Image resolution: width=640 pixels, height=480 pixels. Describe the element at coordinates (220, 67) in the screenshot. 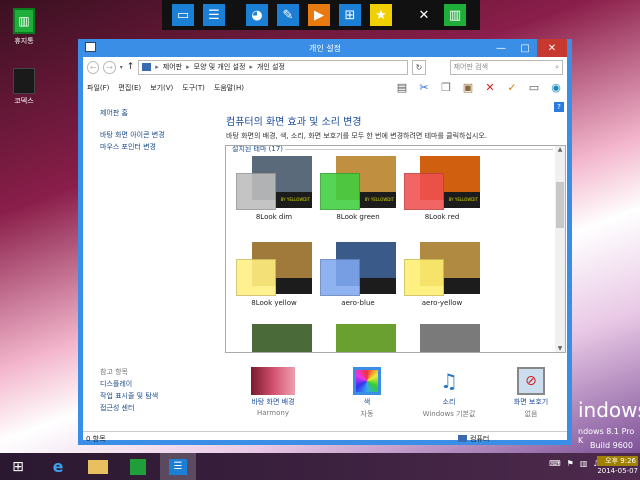

I see `breadcrumb-item: 모양 및 개인 설정` at that location.